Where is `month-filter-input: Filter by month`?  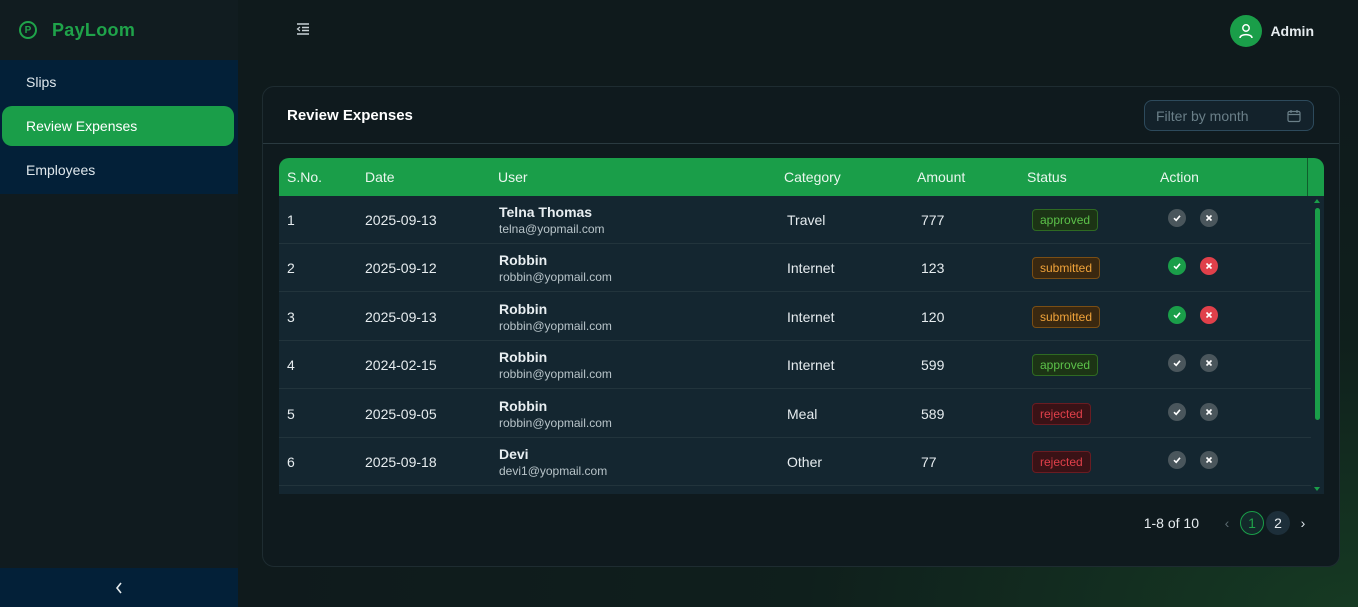
month-filter-input: Filter by month is located at coordinates (1229, 115).